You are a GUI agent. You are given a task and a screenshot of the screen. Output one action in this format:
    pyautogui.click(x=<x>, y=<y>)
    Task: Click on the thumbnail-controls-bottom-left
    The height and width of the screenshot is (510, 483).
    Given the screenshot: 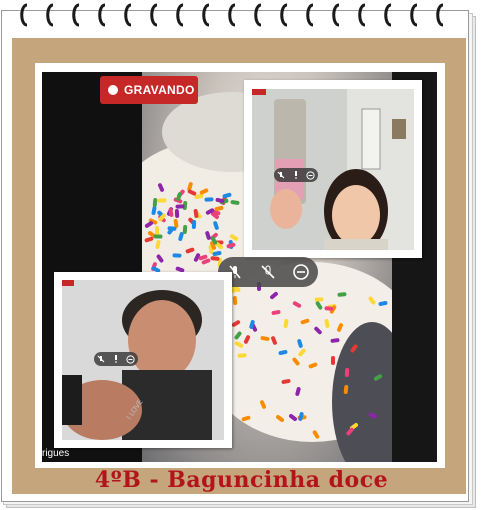 What is the action you would take?
    pyautogui.click(x=116, y=359)
    